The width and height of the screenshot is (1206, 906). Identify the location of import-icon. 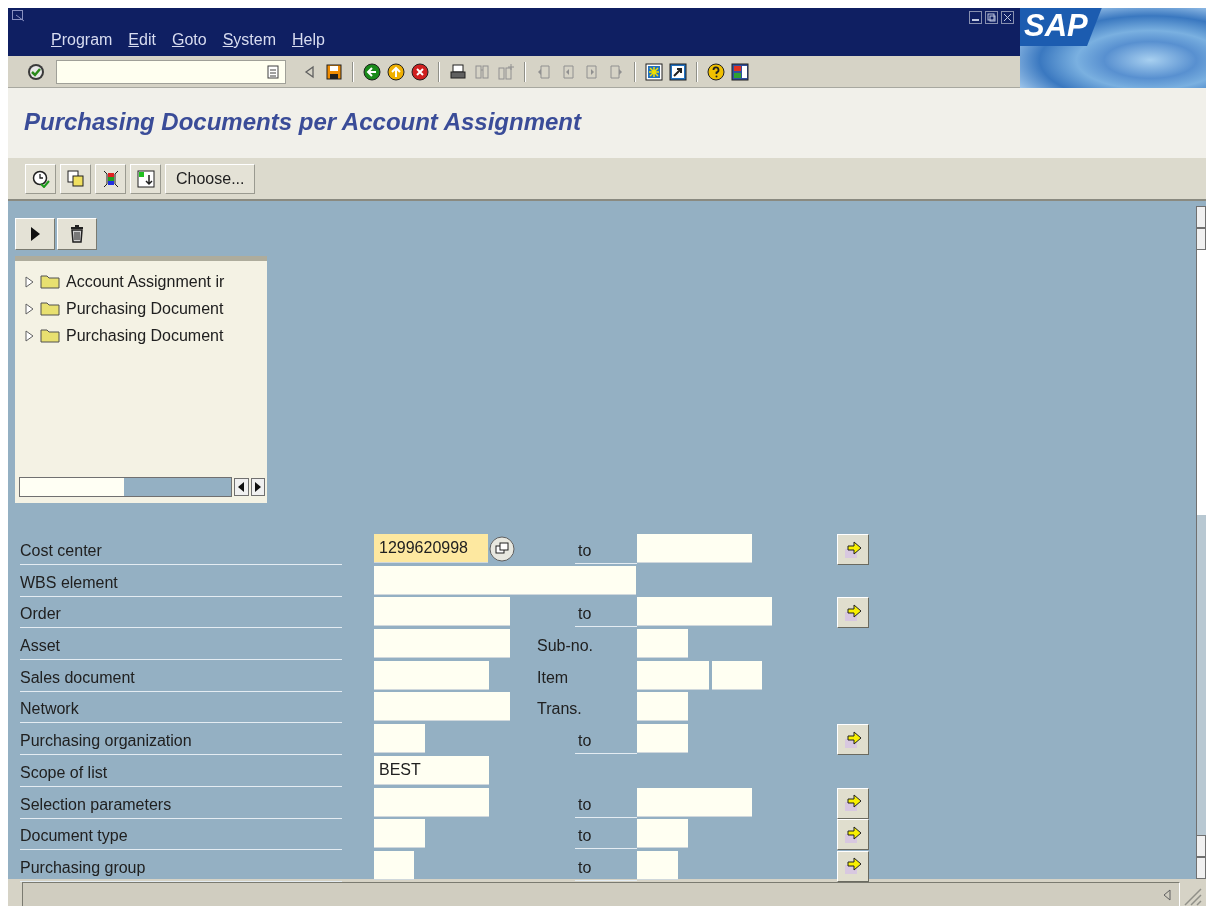
(145, 178).